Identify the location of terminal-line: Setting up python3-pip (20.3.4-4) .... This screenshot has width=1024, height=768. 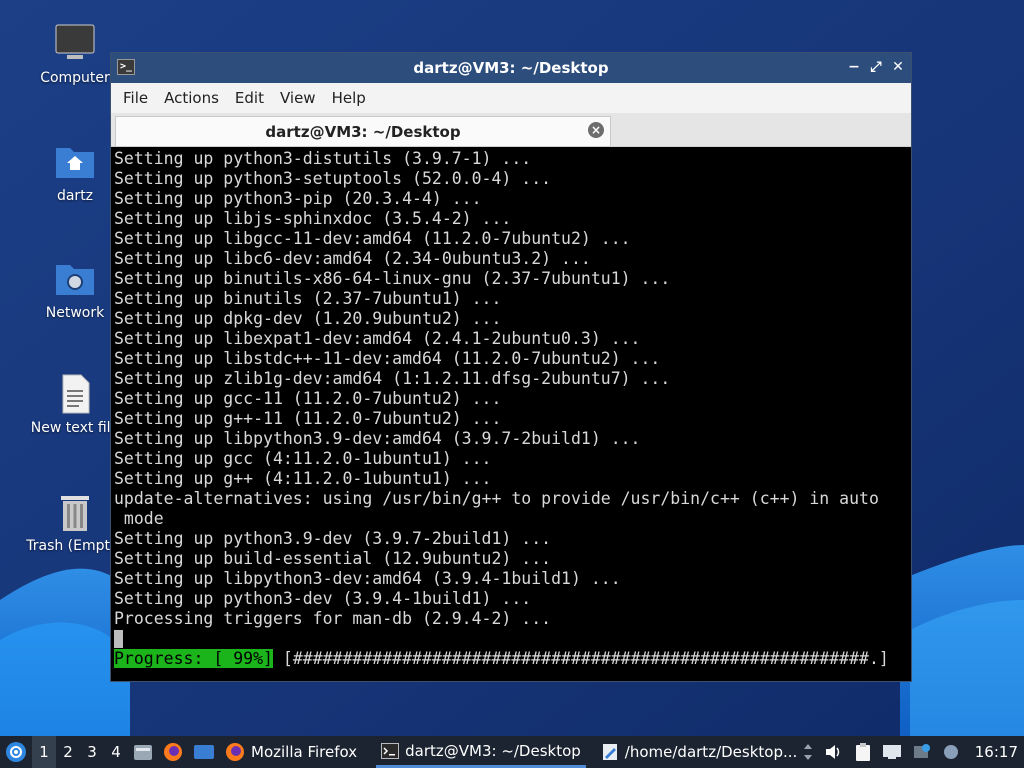
(298, 198).